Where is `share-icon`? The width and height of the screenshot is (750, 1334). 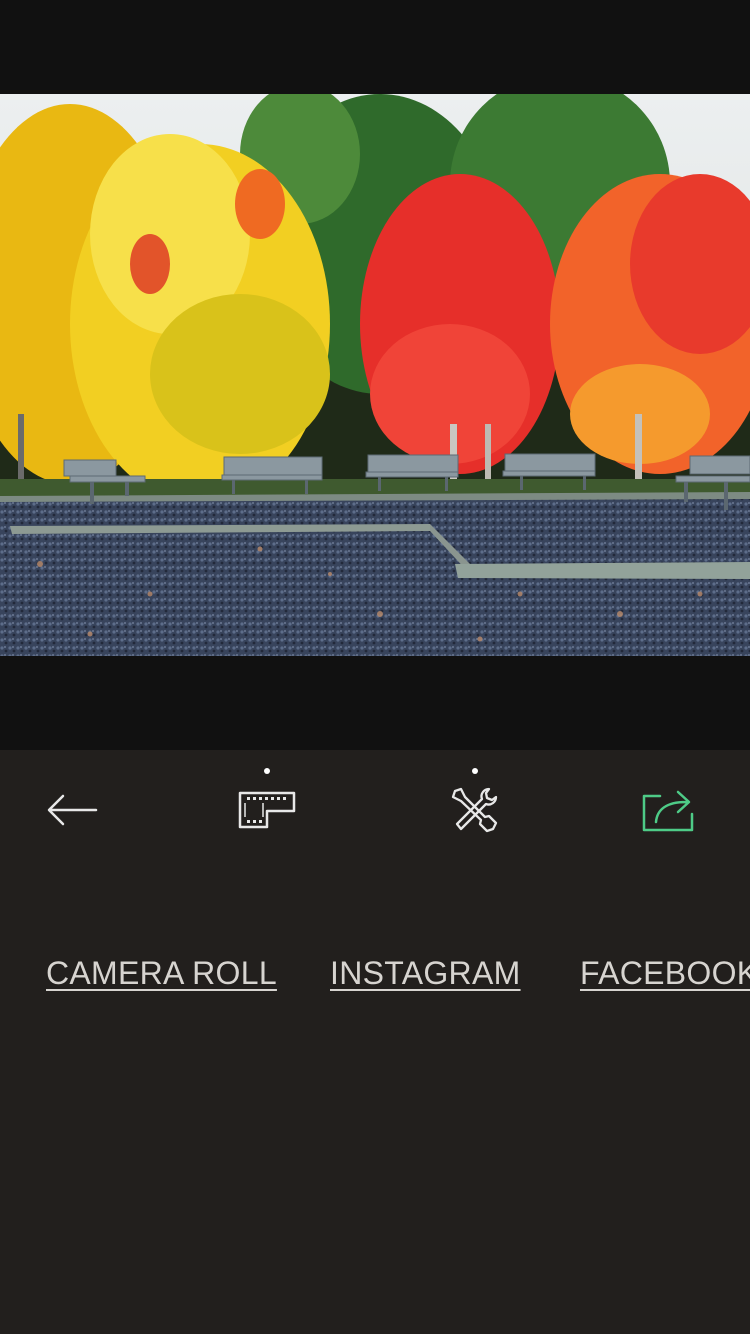
share-icon is located at coordinates (668, 811).